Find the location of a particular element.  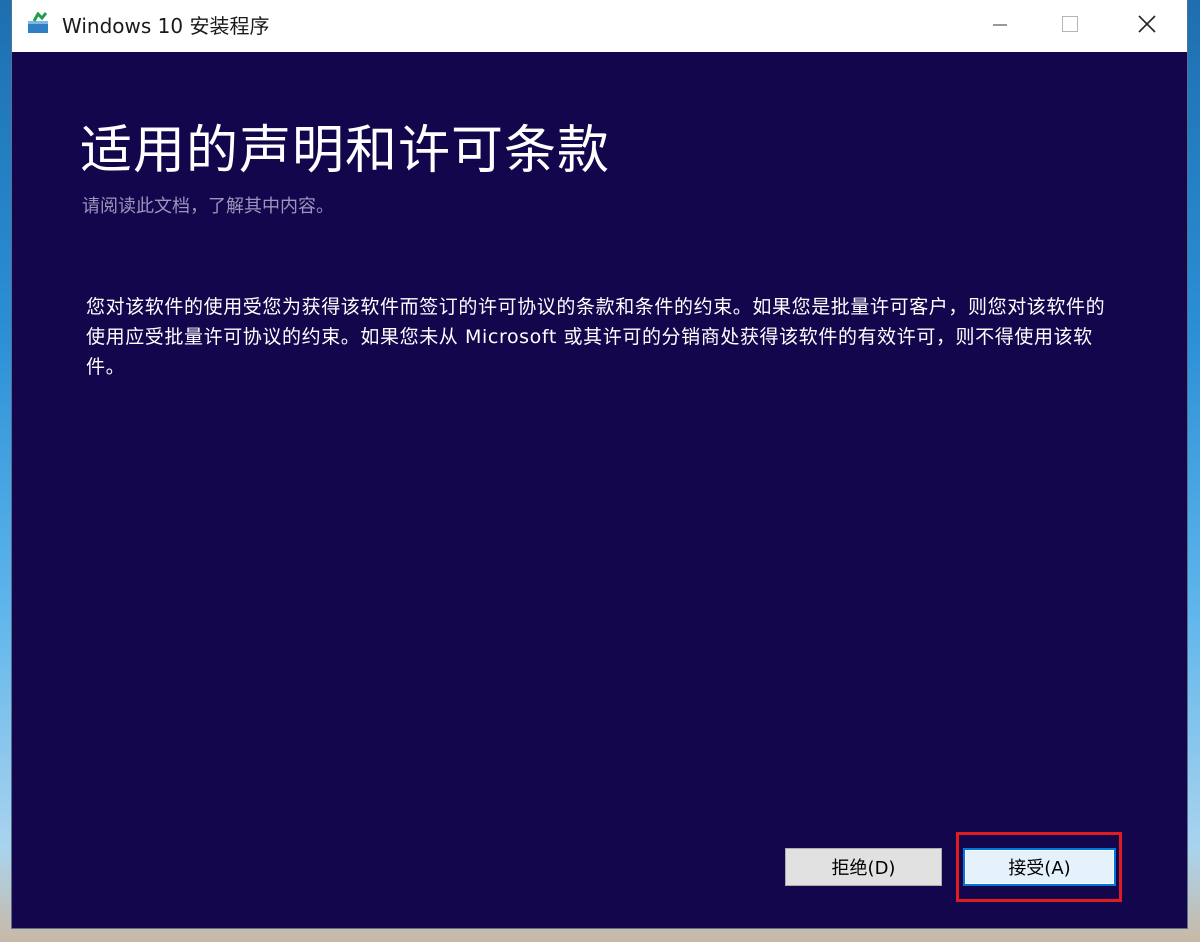

windows-setup-icon is located at coordinates (39, 22).